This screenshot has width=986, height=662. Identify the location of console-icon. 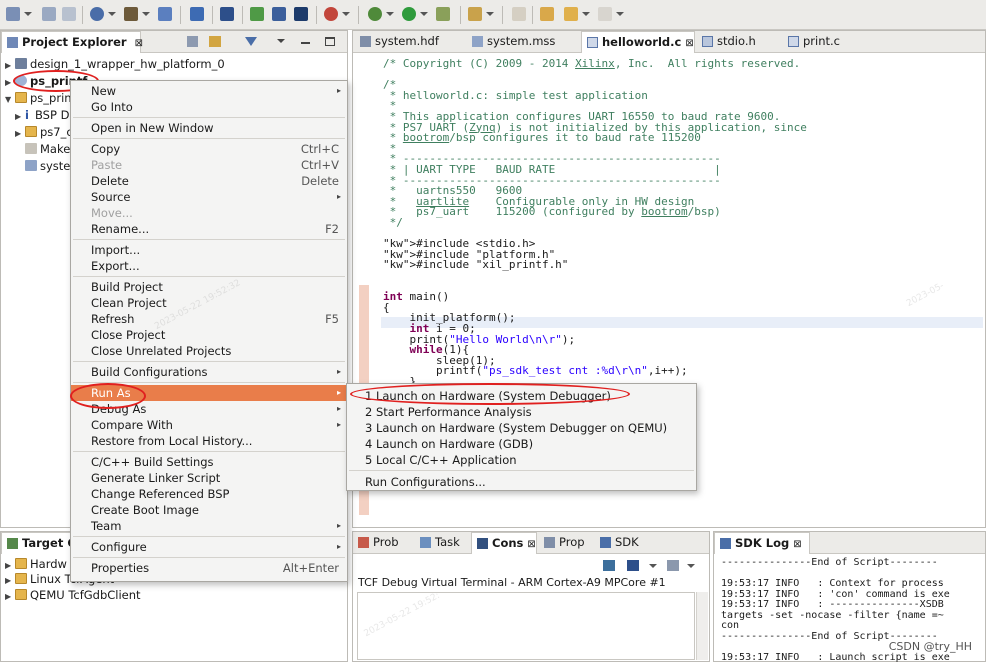
(301, 14).